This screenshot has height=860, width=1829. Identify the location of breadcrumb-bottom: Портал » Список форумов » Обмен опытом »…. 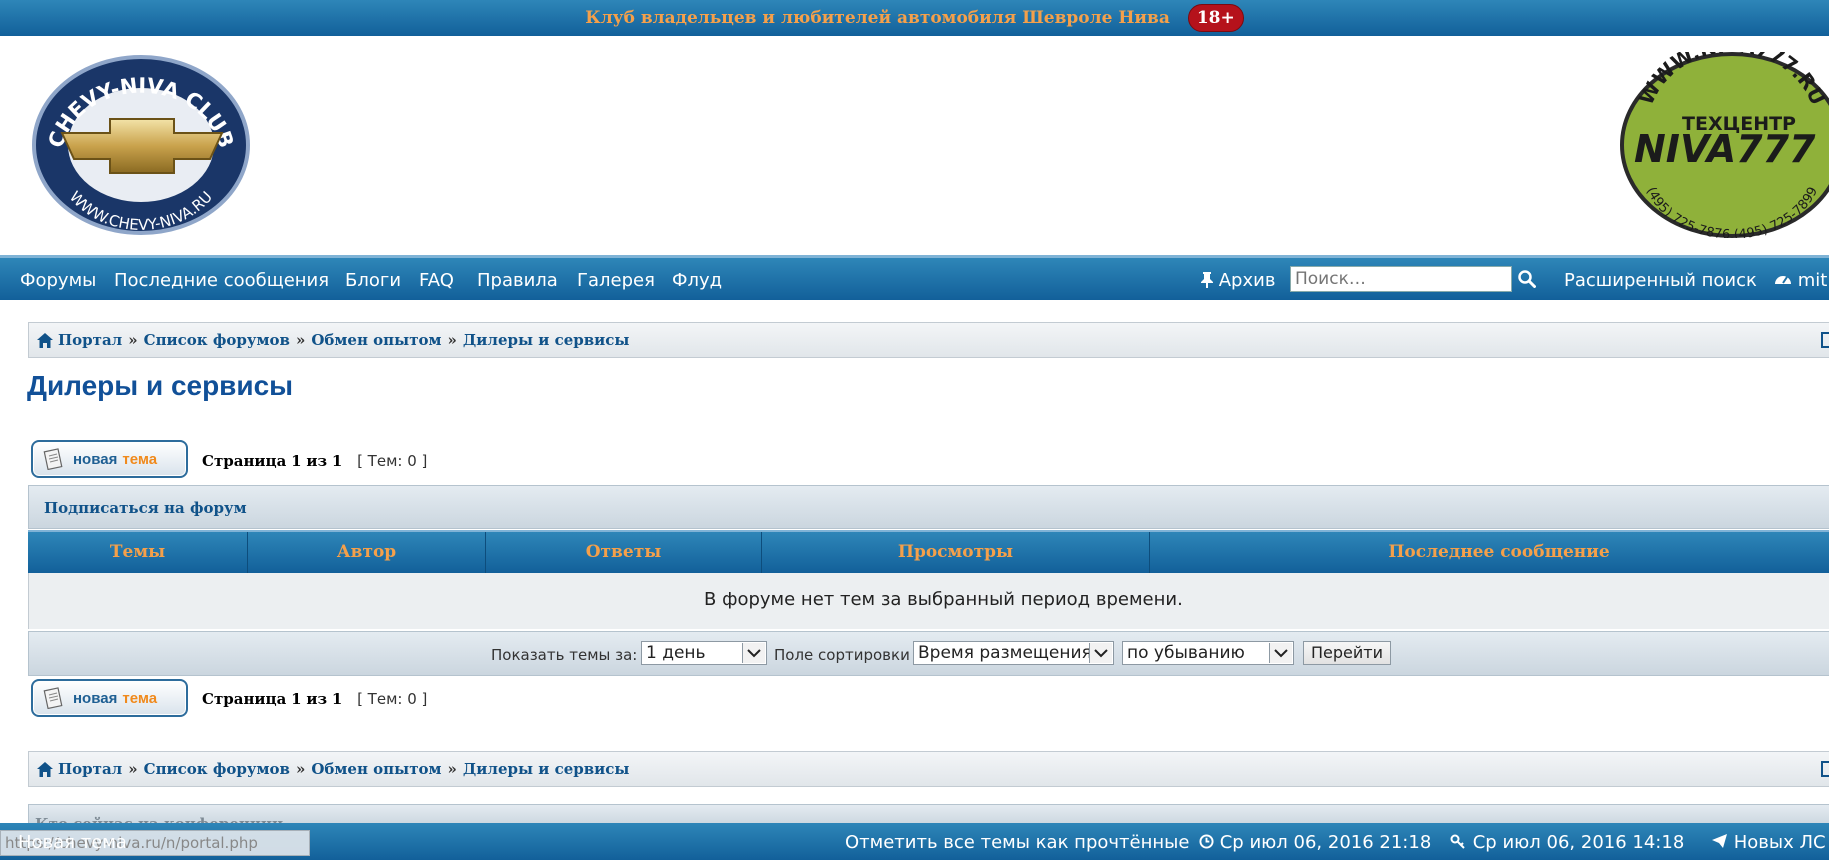
(928, 769).